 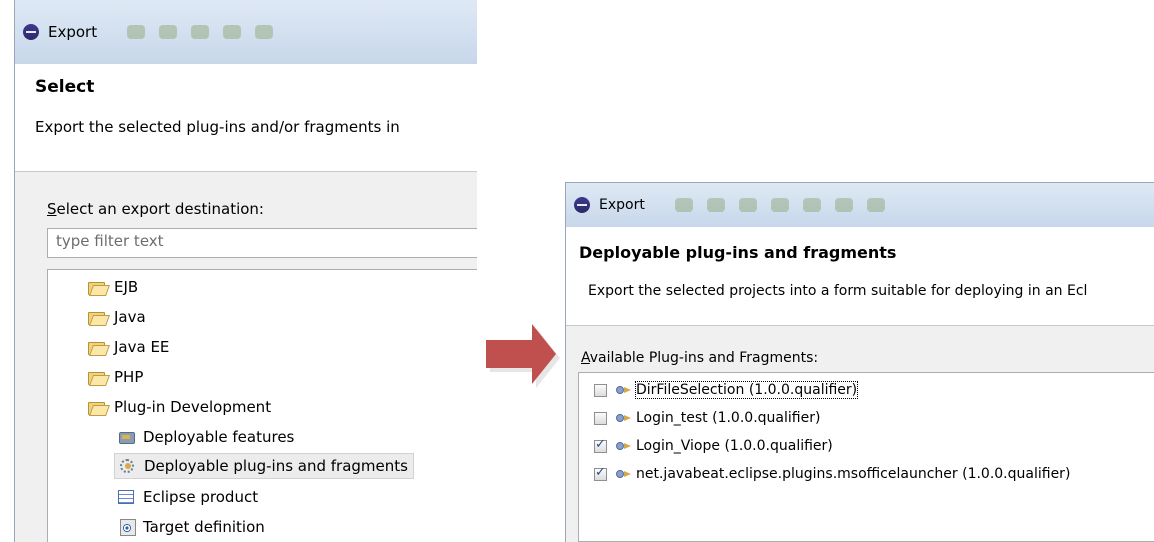 What do you see at coordinates (97, 407) in the screenshot?
I see `folder-open-icon` at bounding box center [97, 407].